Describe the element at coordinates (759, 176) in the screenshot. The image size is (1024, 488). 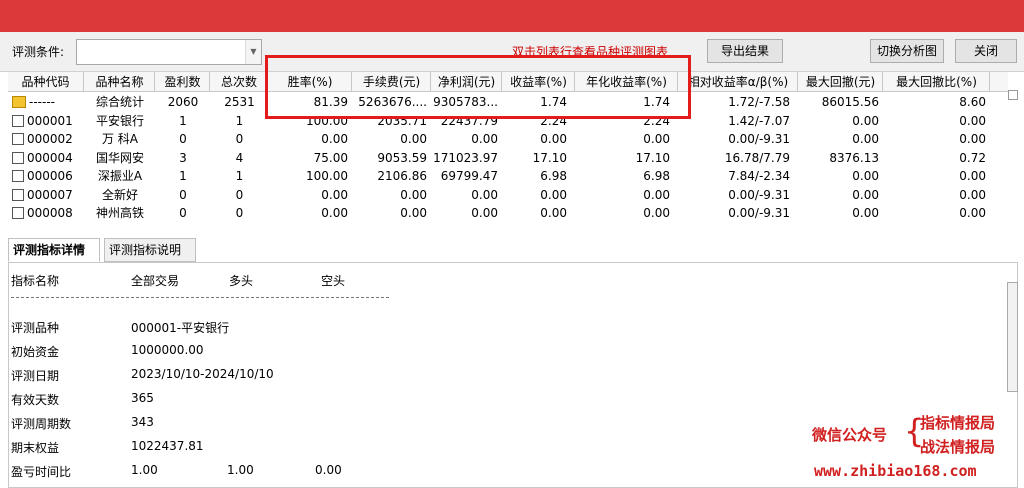
I see `table-cell: 7.84/-2.34` at that location.